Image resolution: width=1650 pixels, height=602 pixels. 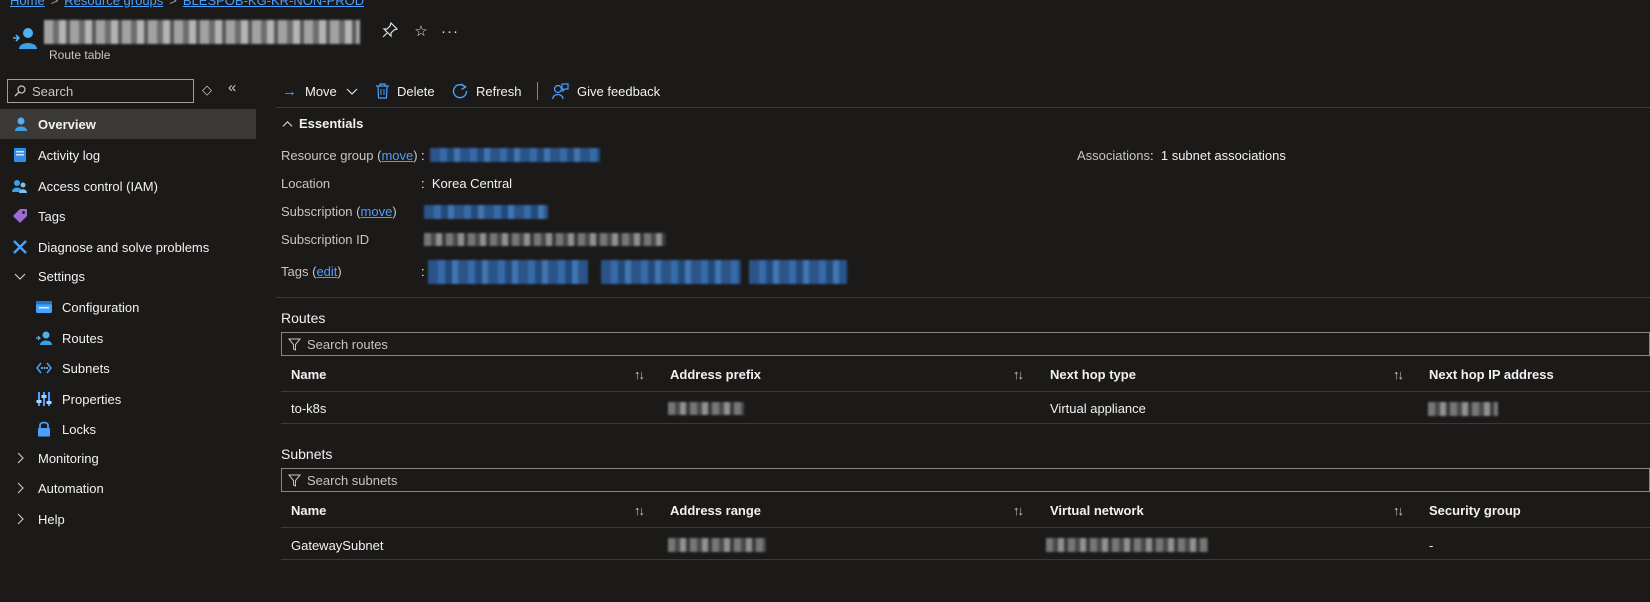 What do you see at coordinates (466, 183) in the screenshot?
I see `location-value-row: : Korea Central` at bounding box center [466, 183].